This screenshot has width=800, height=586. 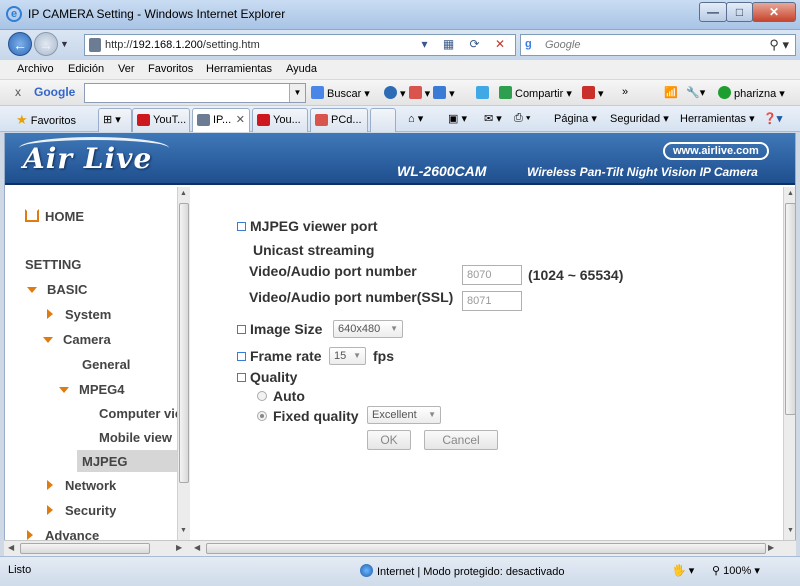 I want to click on viewer-port-label: MJPEG viewer port, so click(x=314, y=226).